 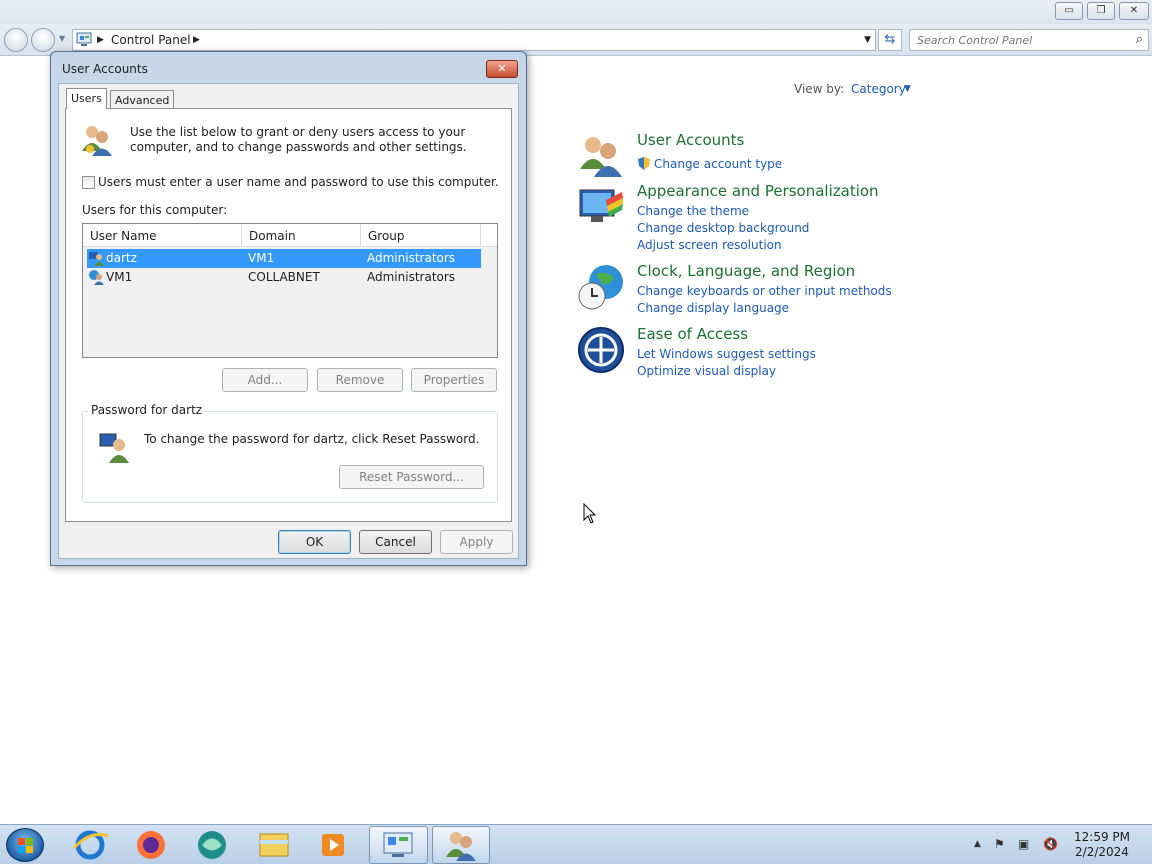 I want to click on user-icon, so click(x=96, y=259).